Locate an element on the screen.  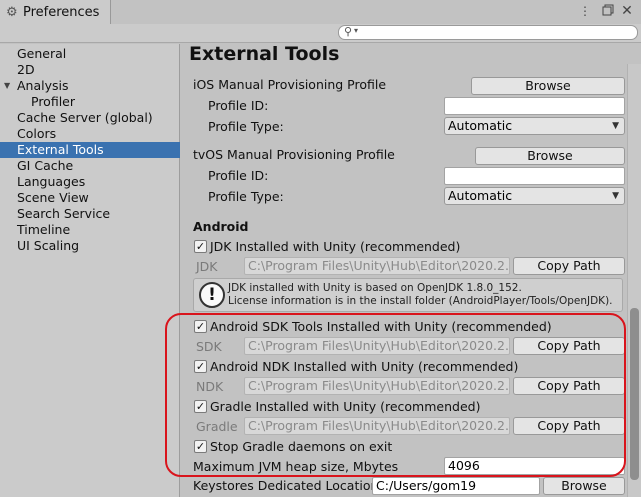
ios-browse-button: Browse is located at coordinates (548, 86).